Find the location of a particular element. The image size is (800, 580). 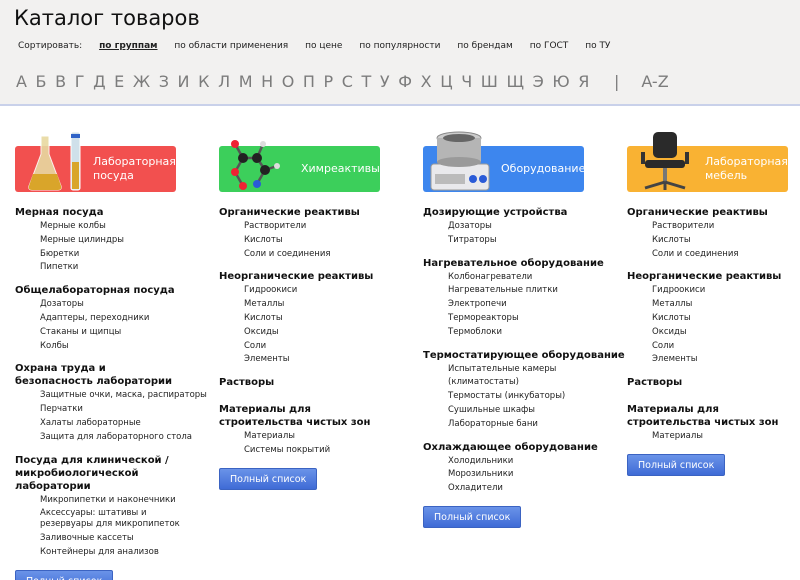

alphabet-letter: Л is located at coordinates (224, 81).